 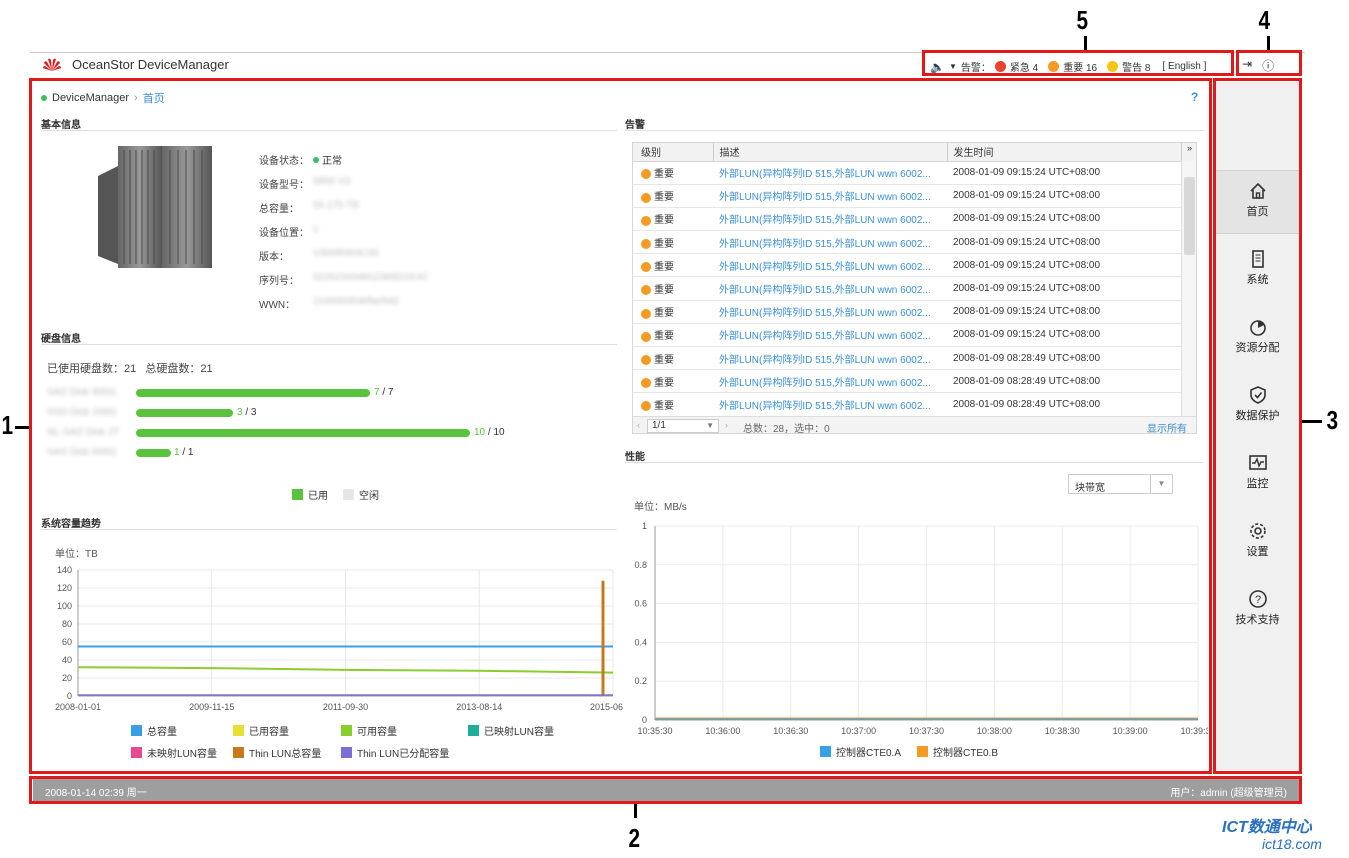 I want to click on basic-info-title: 基本信息, so click(x=61, y=125).